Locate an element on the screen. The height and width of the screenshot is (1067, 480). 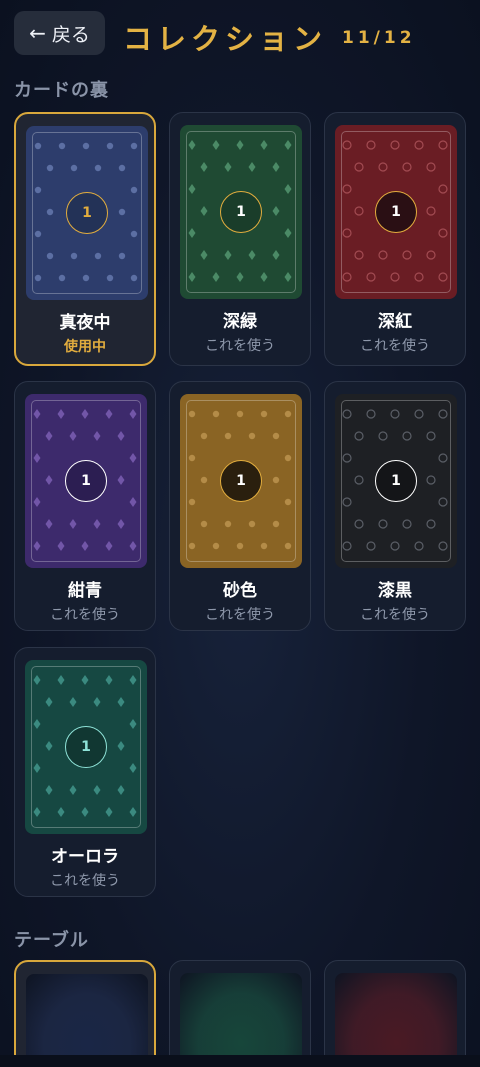
card-back-name: 紺青 is located at coordinates (85, 591).